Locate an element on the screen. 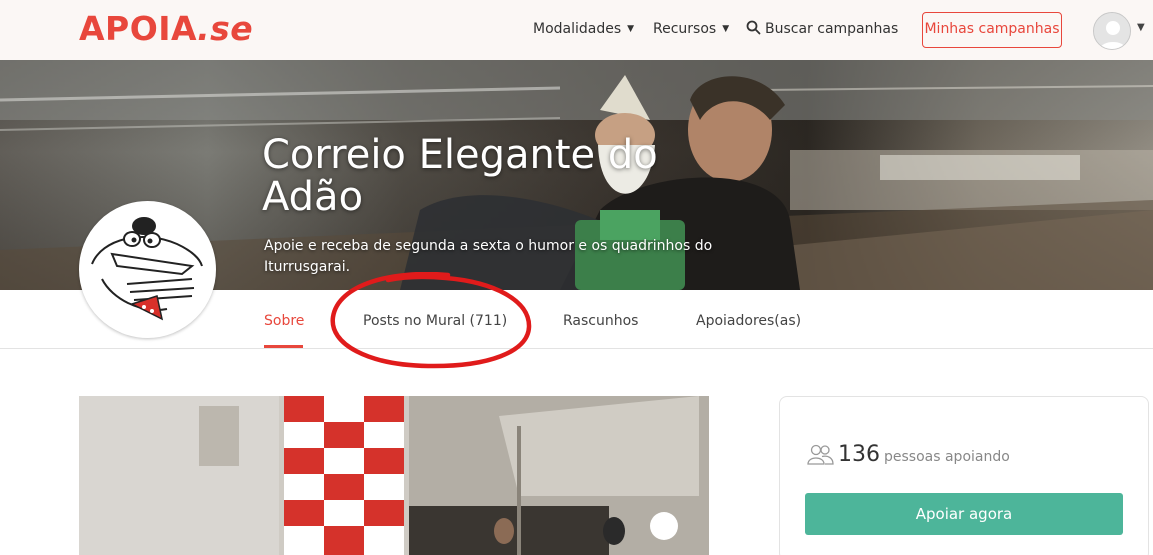 Image resolution: width=1153 pixels, height=555 pixels. search-icon is located at coordinates (753, 27).